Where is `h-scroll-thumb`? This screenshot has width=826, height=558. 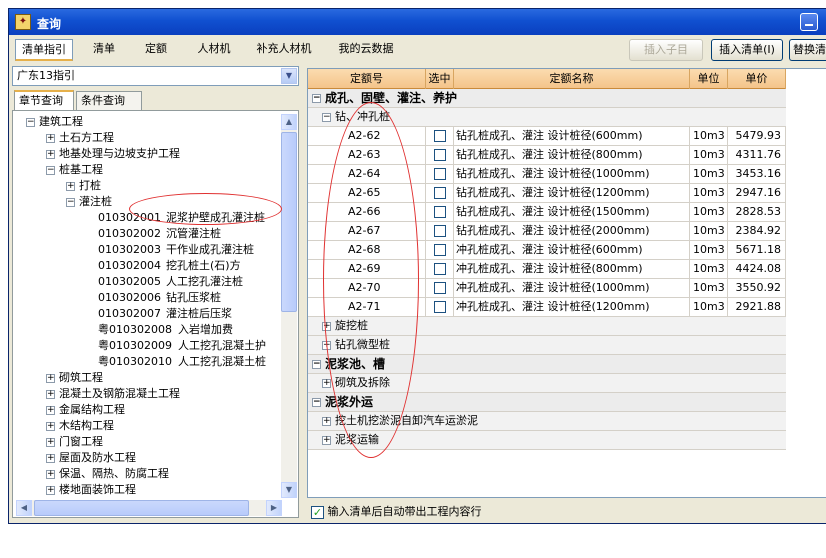
h-scroll-thumb is located at coordinates (141, 508).